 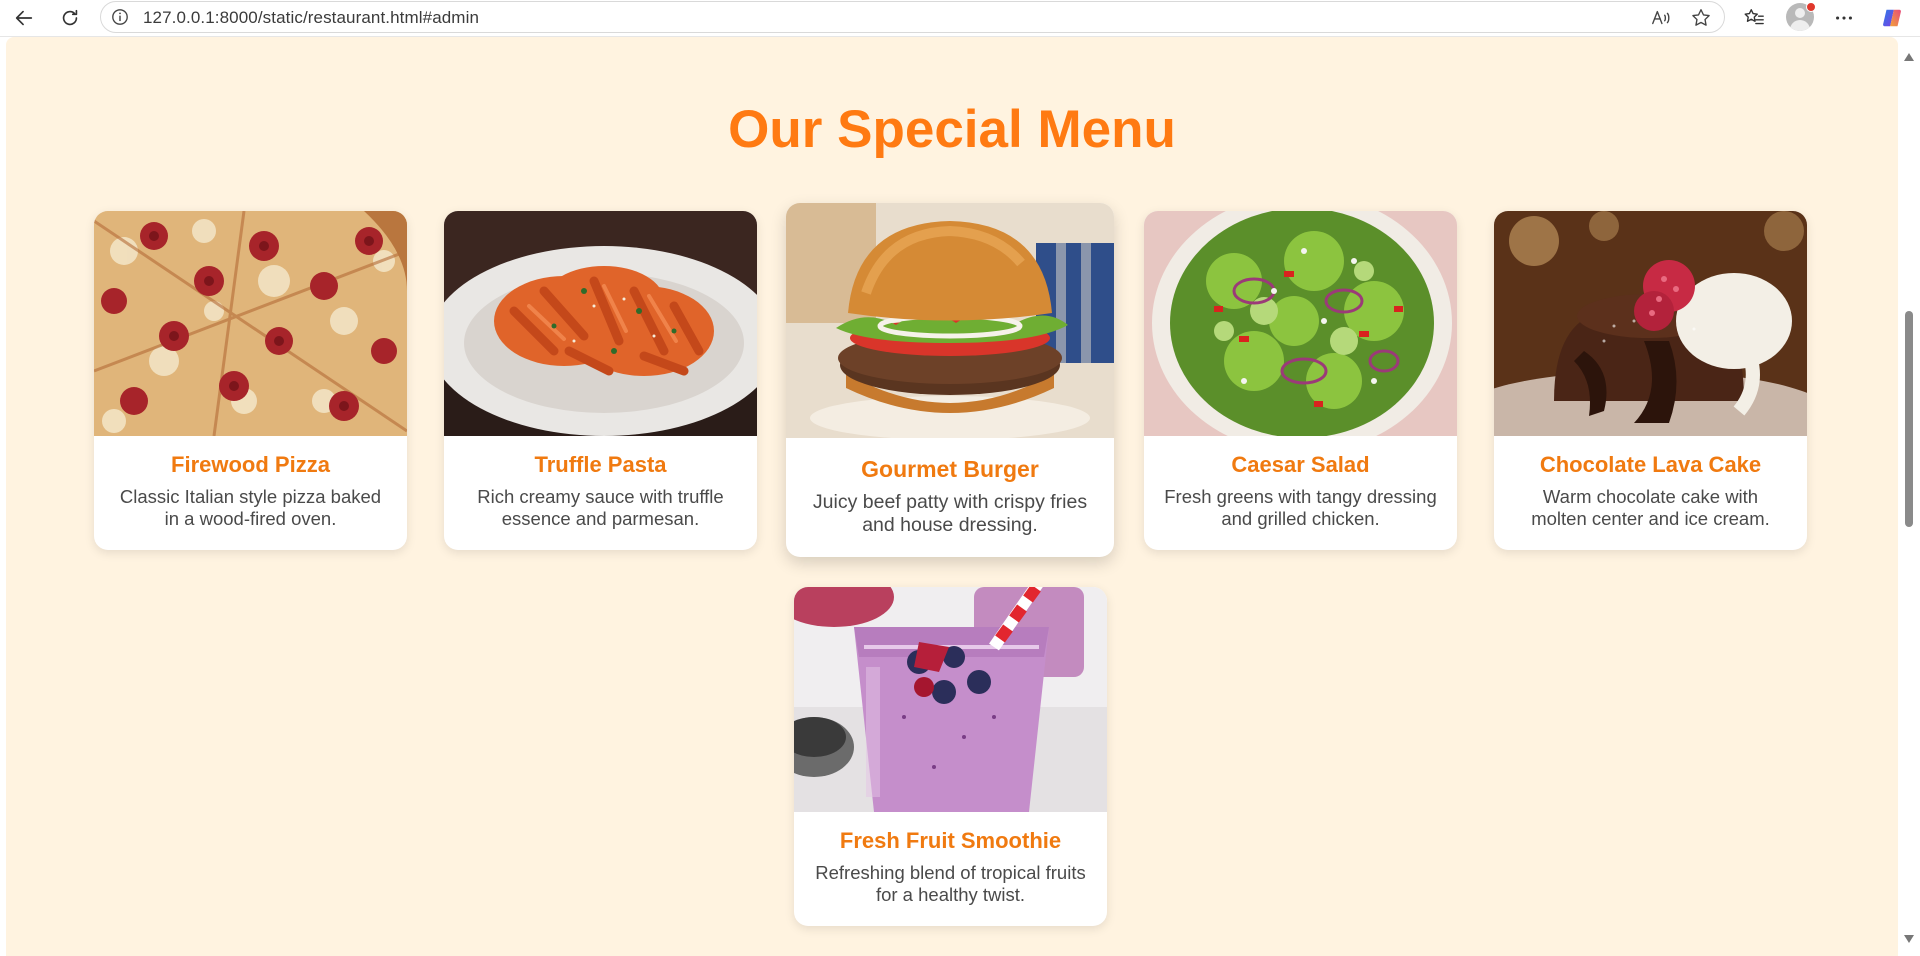 I want to click on favorites-list-icon, so click(x=1754, y=18).